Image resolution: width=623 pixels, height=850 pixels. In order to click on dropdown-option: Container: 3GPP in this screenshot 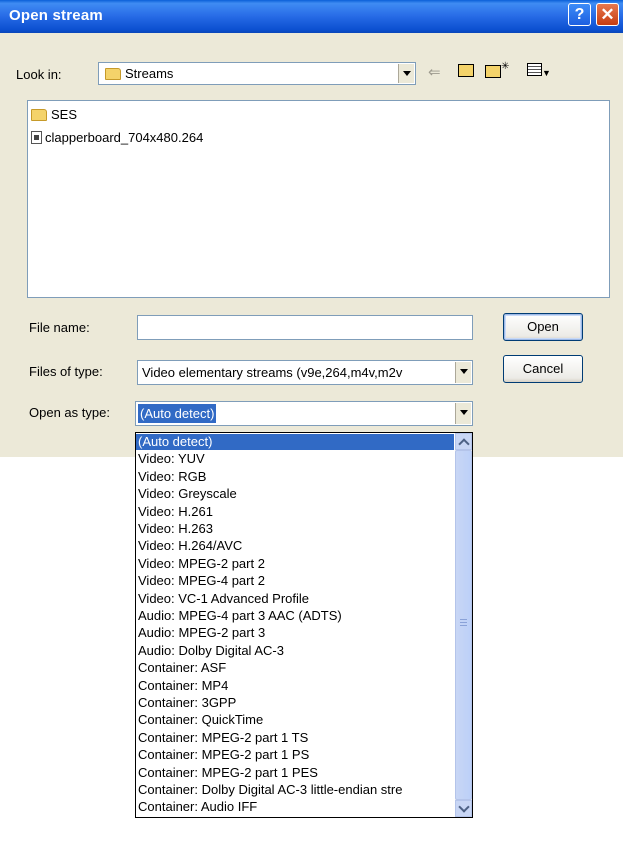, I will do `click(295, 703)`.